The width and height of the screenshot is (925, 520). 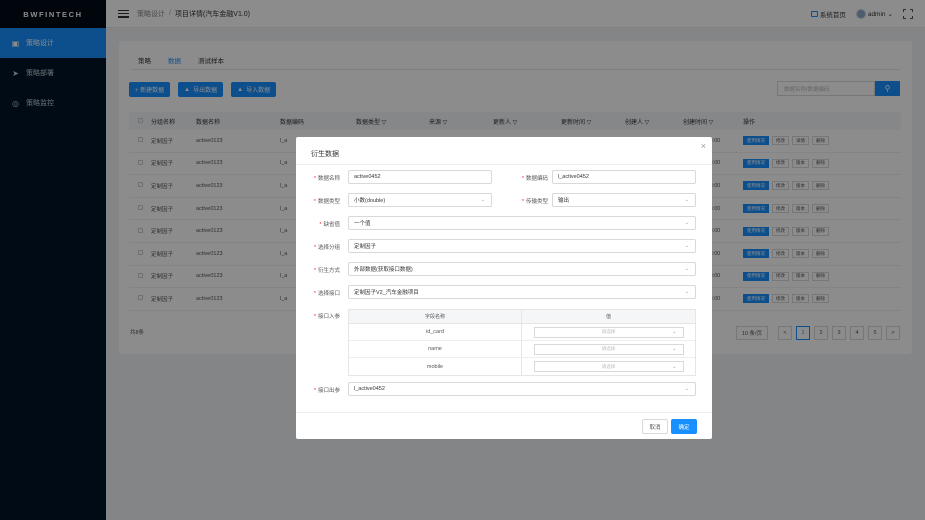 I want to click on type-select-value: 小数(double), so click(x=370, y=201).